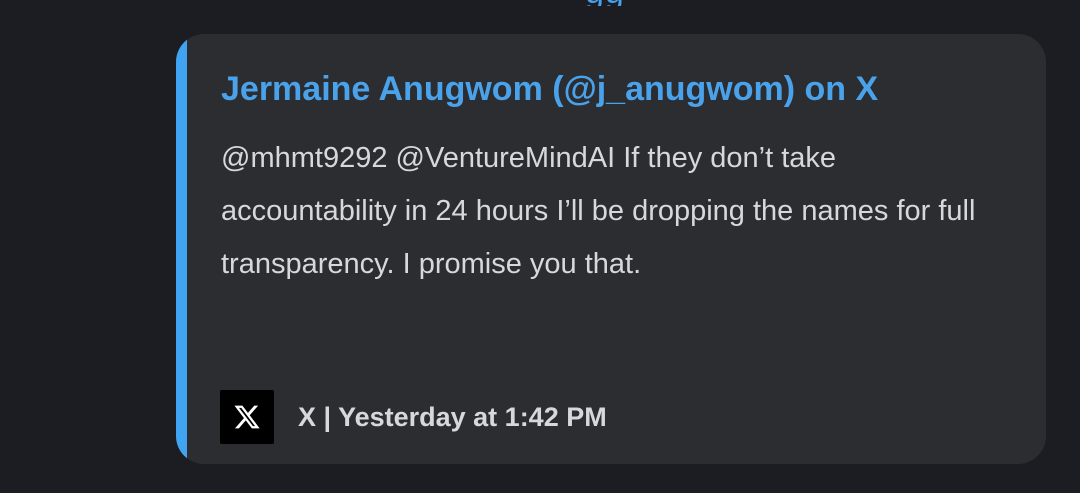  Describe the element at coordinates (452, 417) in the screenshot. I see `embed-footer-text: X | Yesterday at 1:42 PM` at that location.